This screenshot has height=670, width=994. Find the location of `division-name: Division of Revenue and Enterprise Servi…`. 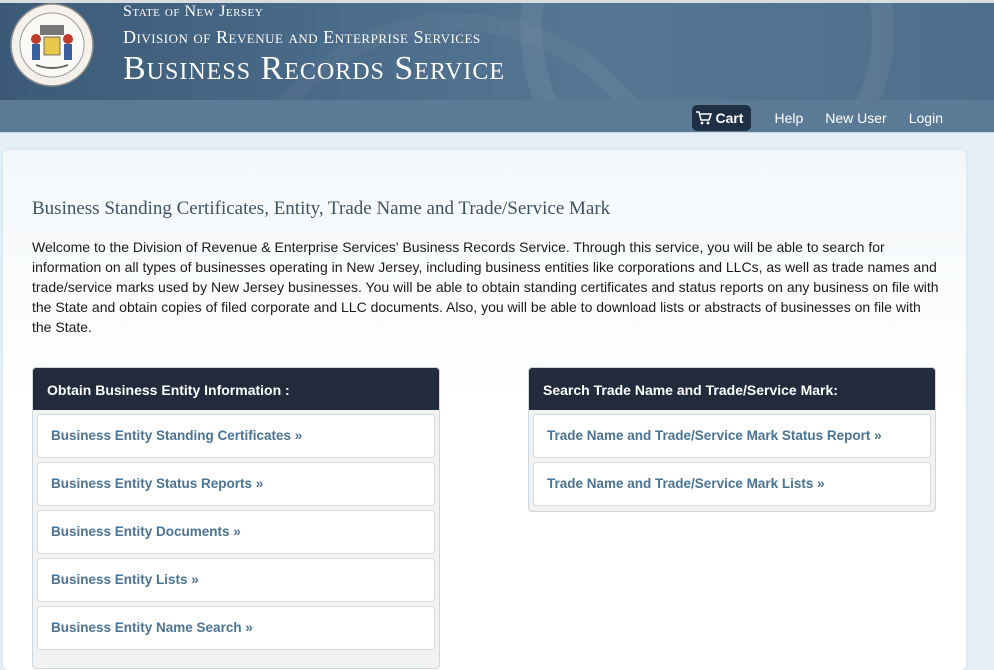

division-name: Division of Revenue and Enterprise Servi… is located at coordinates (302, 37).